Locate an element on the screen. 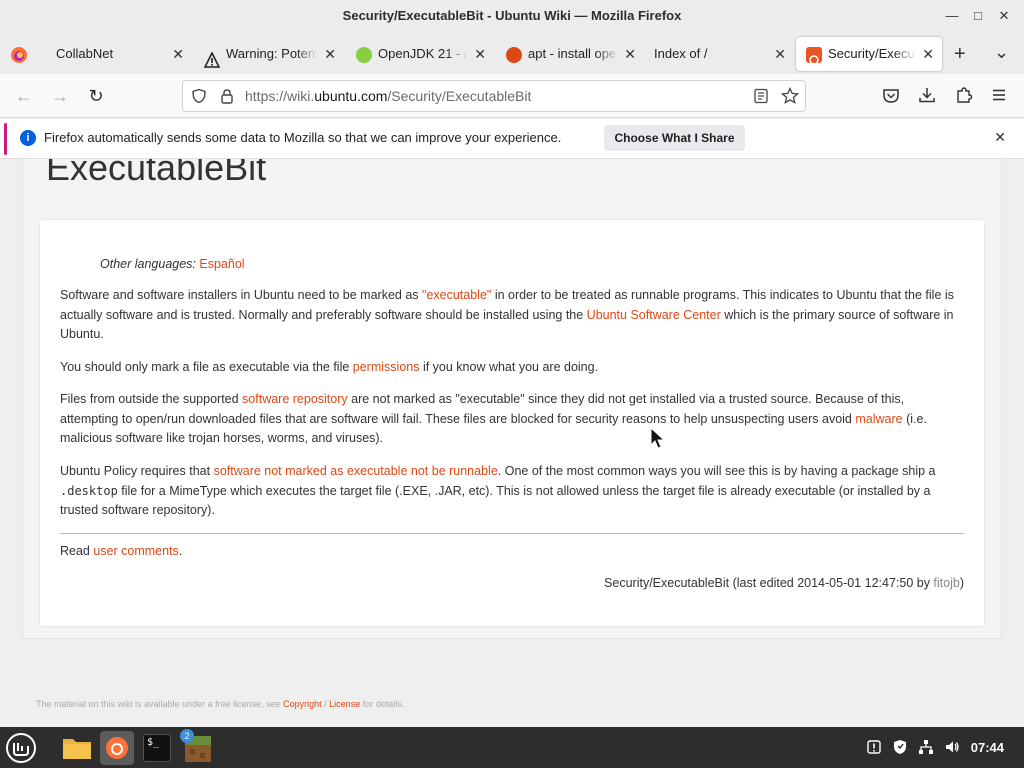 Image resolution: width=1024 pixels, height=768 pixels. pocket-icon is located at coordinates (891, 96).